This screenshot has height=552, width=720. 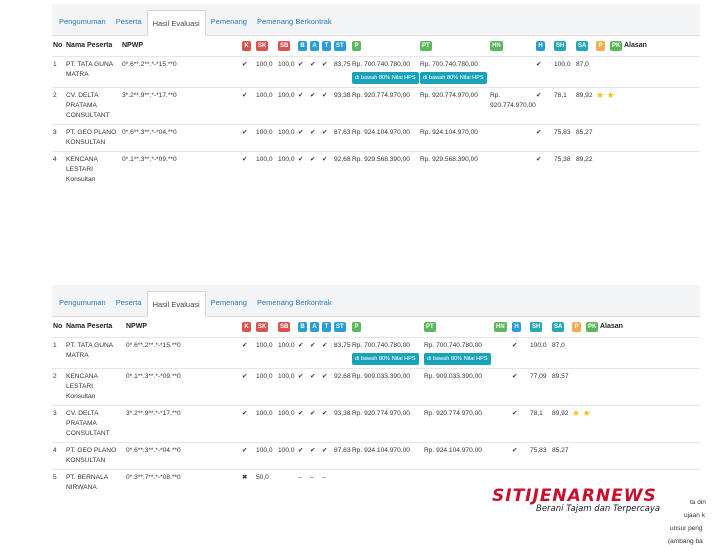 I want to click on column-header-npwp: NPWP, so click(x=136, y=327).